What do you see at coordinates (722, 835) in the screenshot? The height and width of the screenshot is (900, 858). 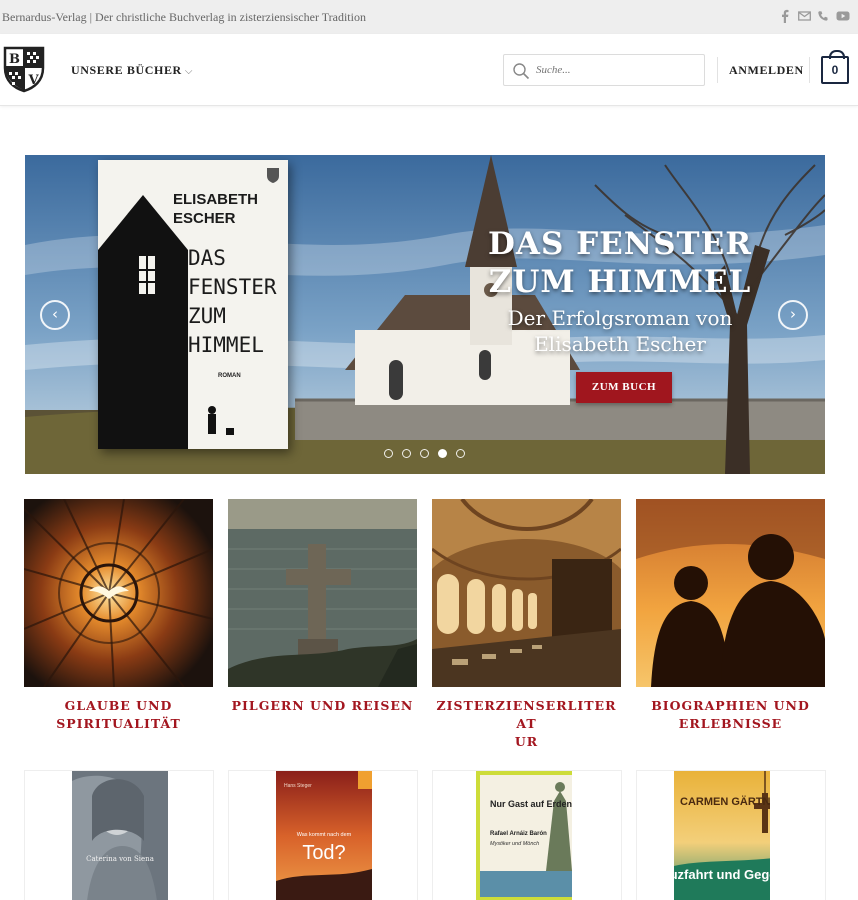 I see `book-cover: CARMEN GÄRTNER Kreuzfahrt und Gegenwind` at bounding box center [722, 835].